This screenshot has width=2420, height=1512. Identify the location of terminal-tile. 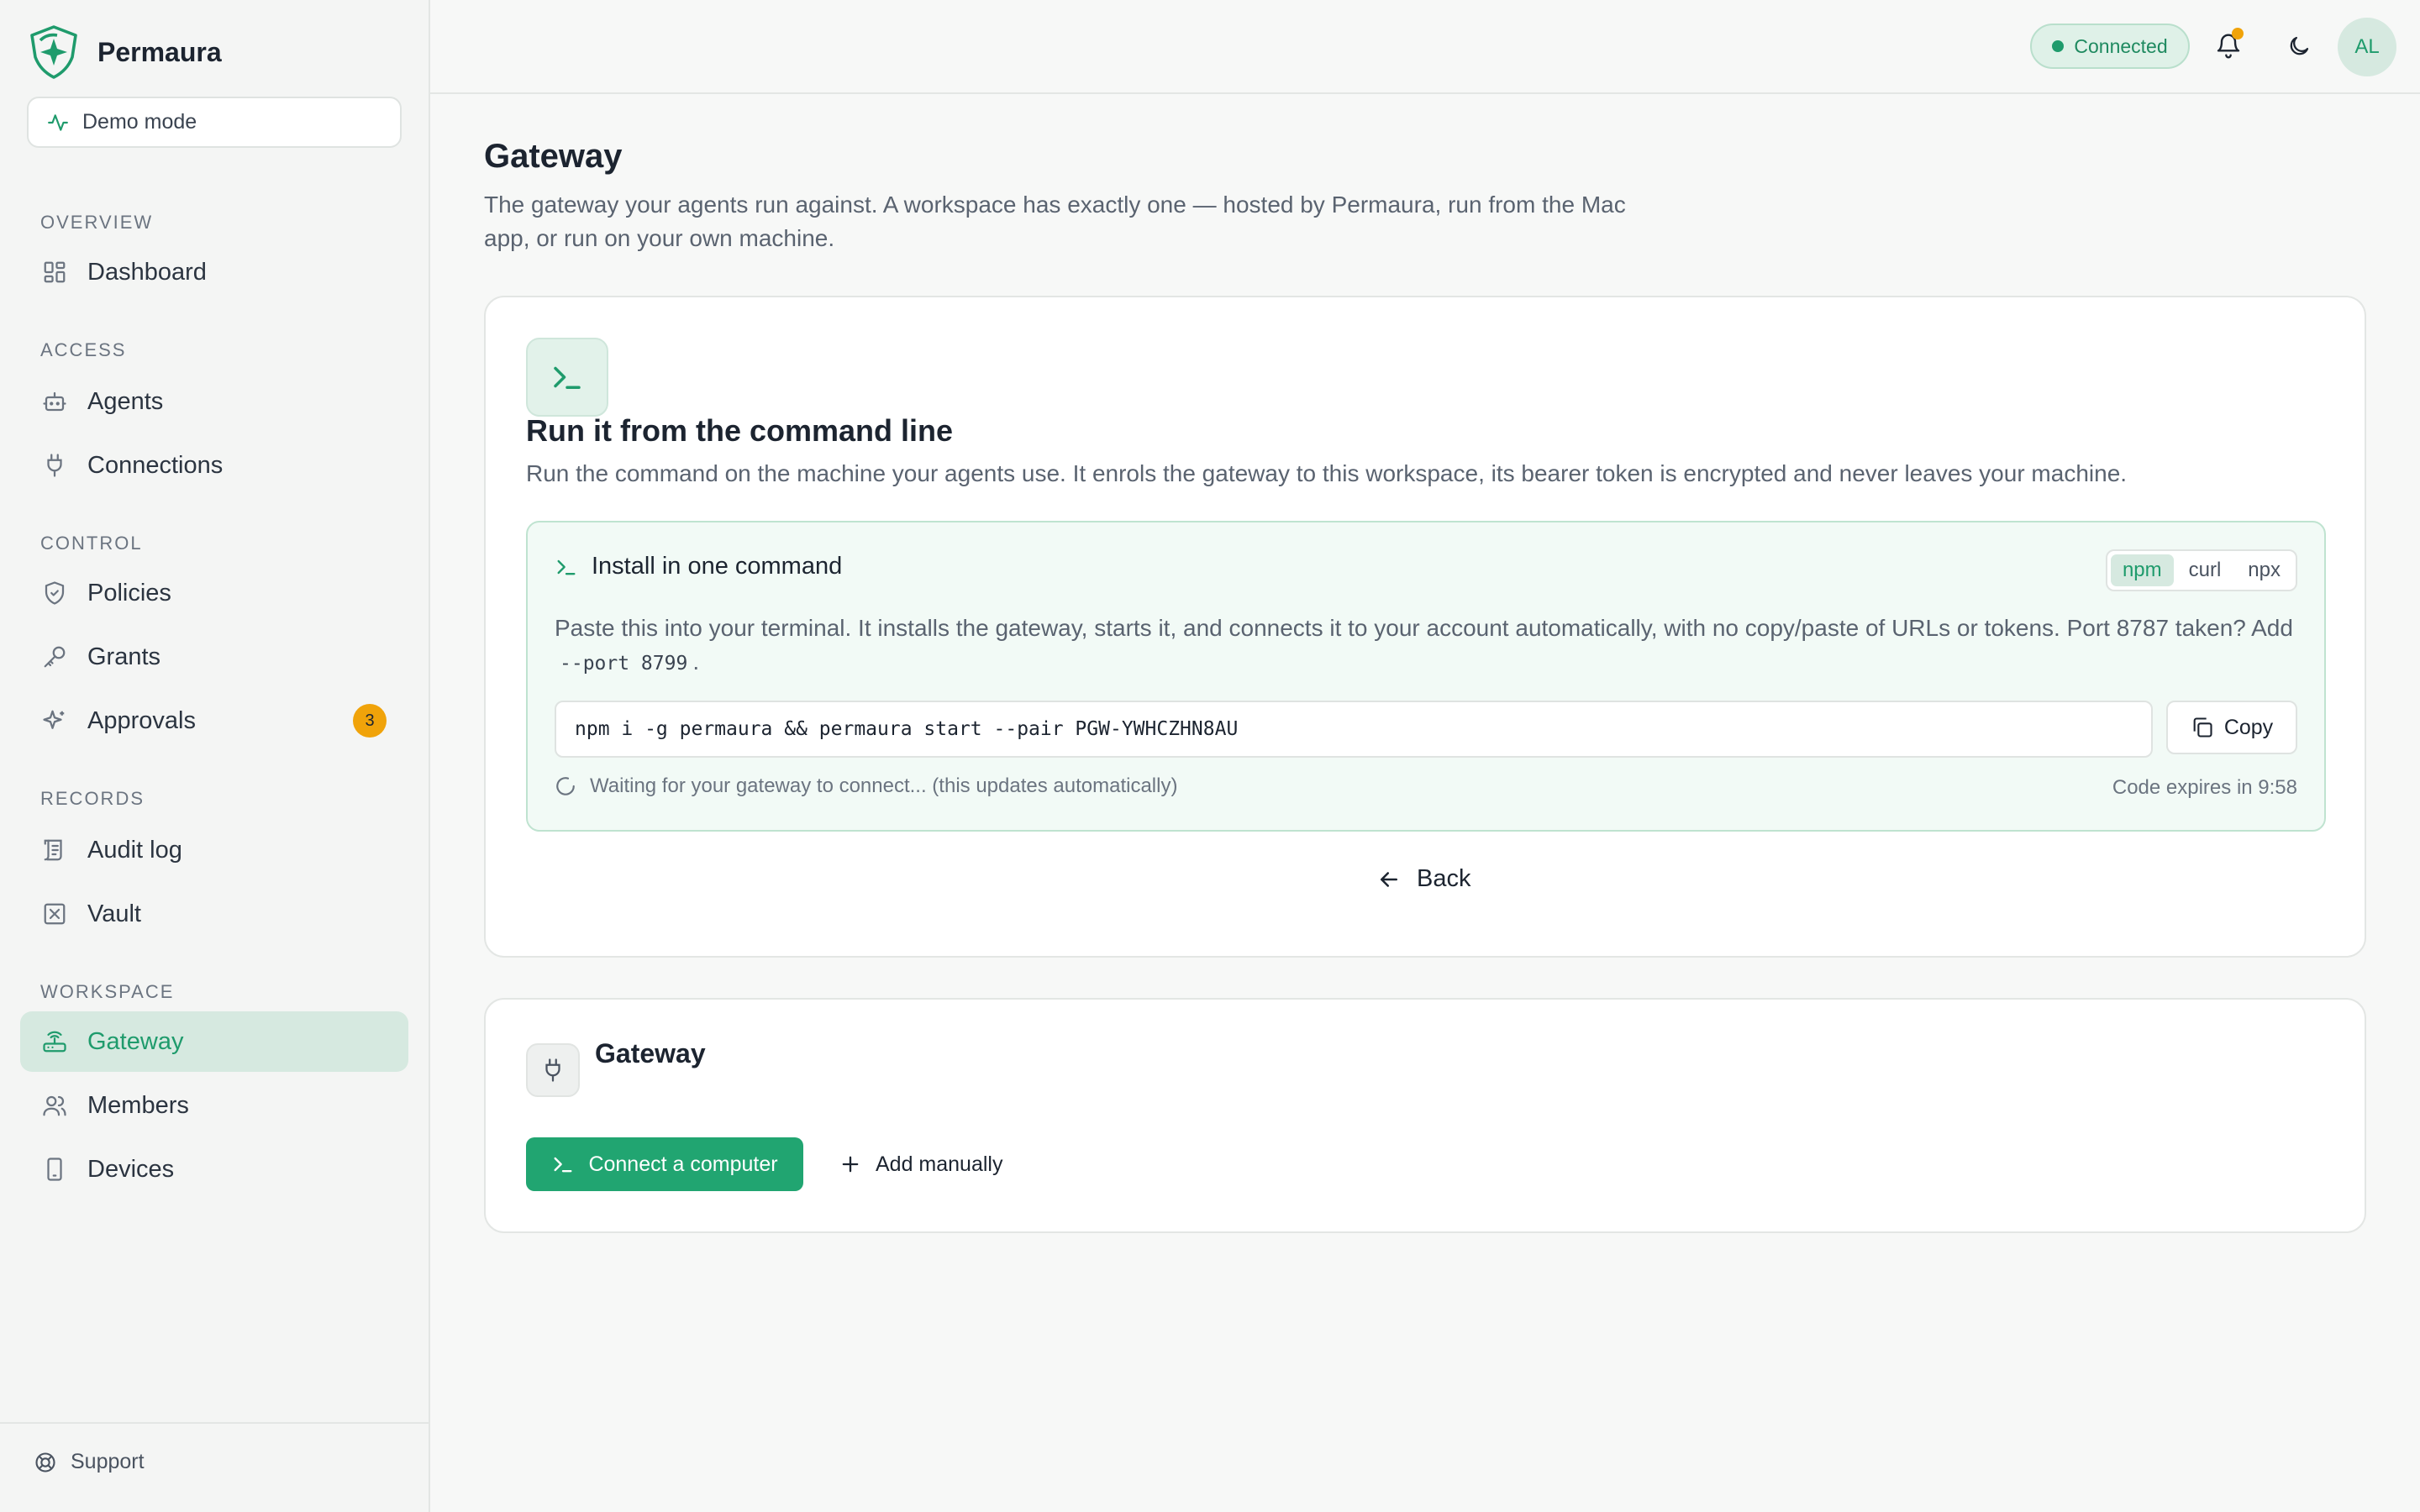
(567, 377).